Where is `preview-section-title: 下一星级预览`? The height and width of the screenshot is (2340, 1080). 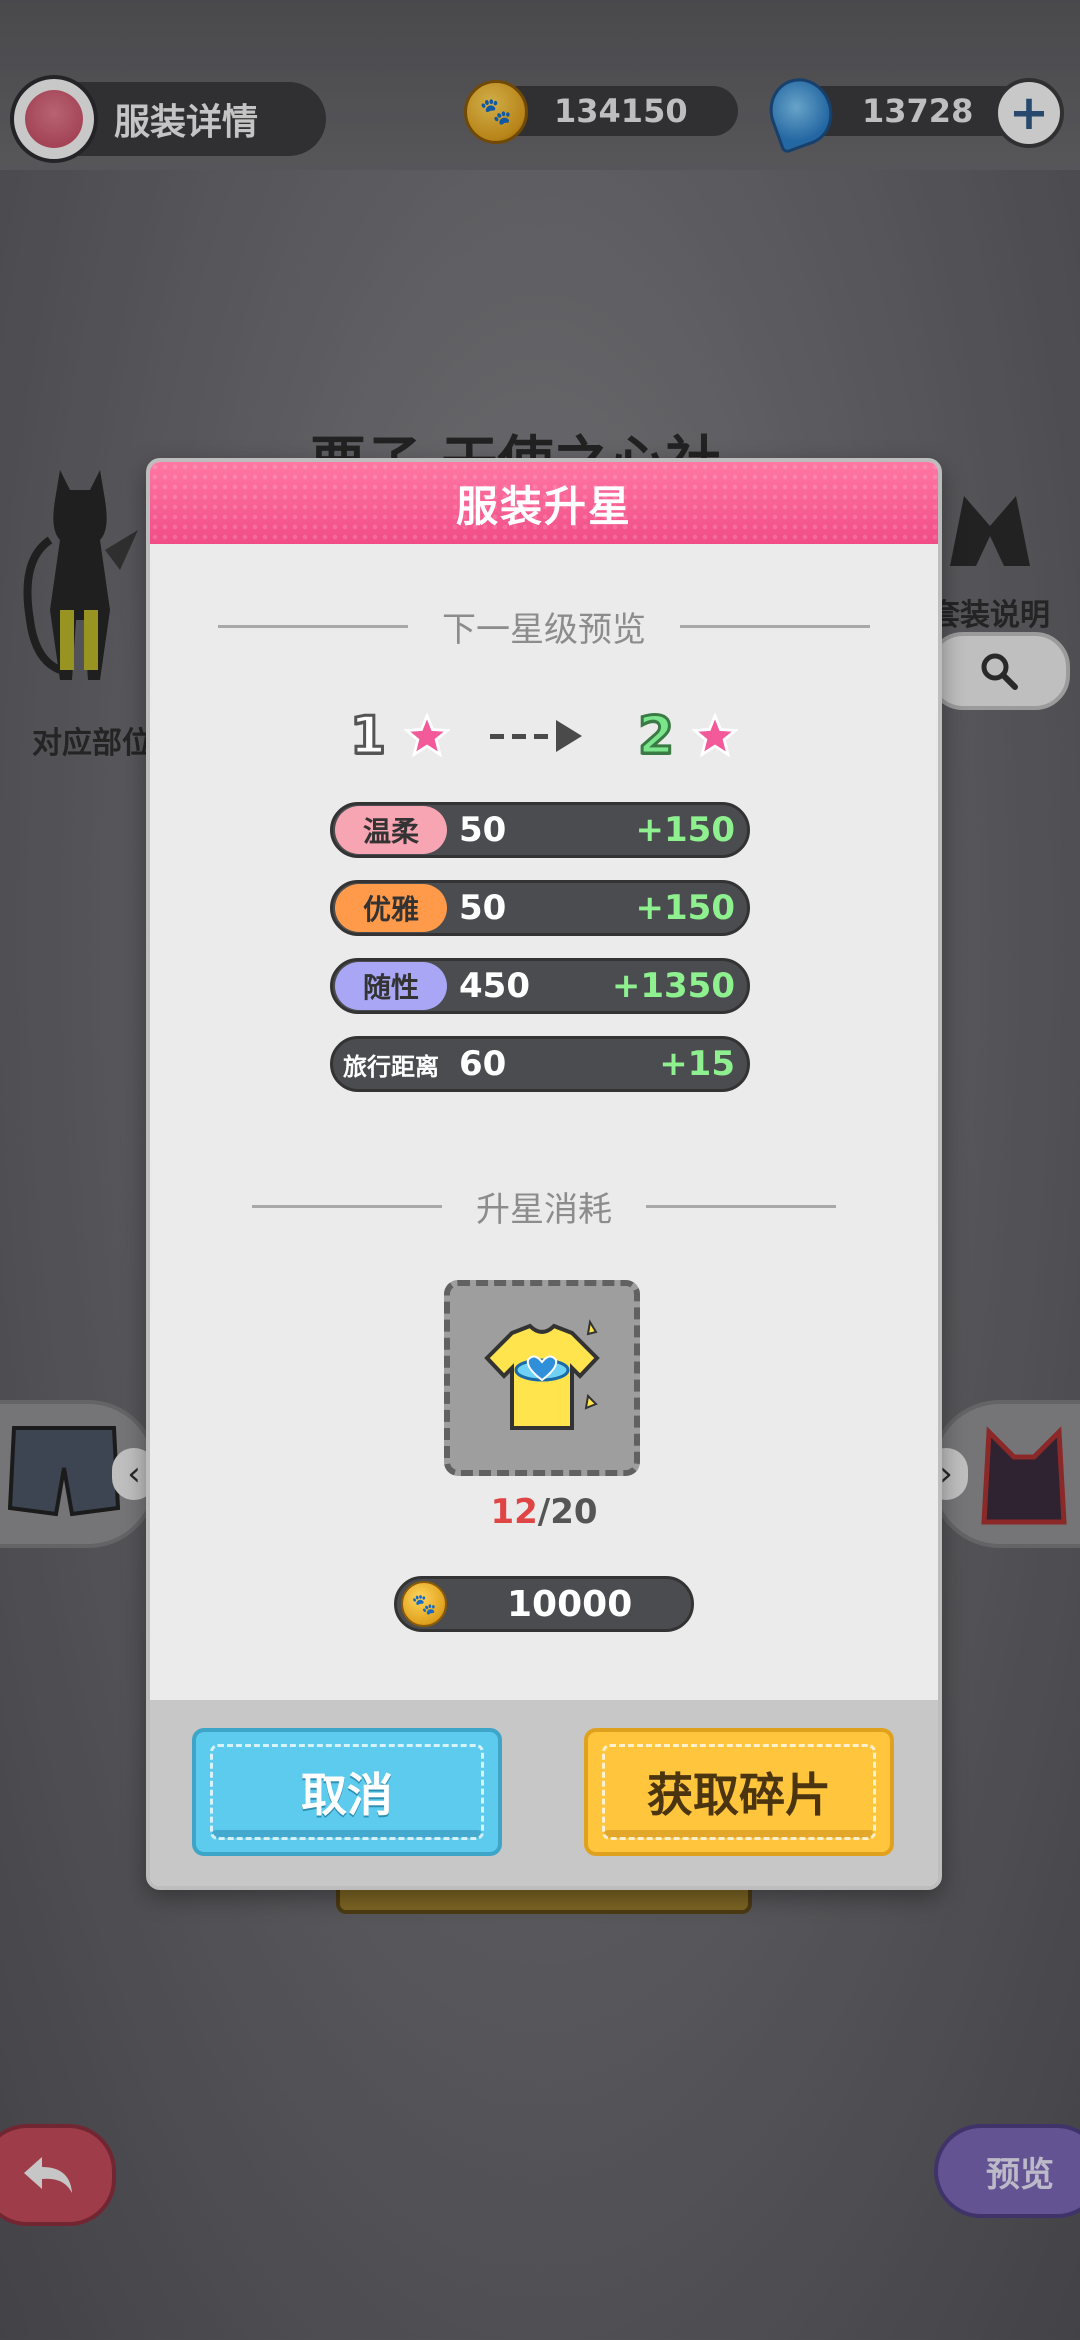
preview-section-title: 下一星级预览 is located at coordinates (544, 626).